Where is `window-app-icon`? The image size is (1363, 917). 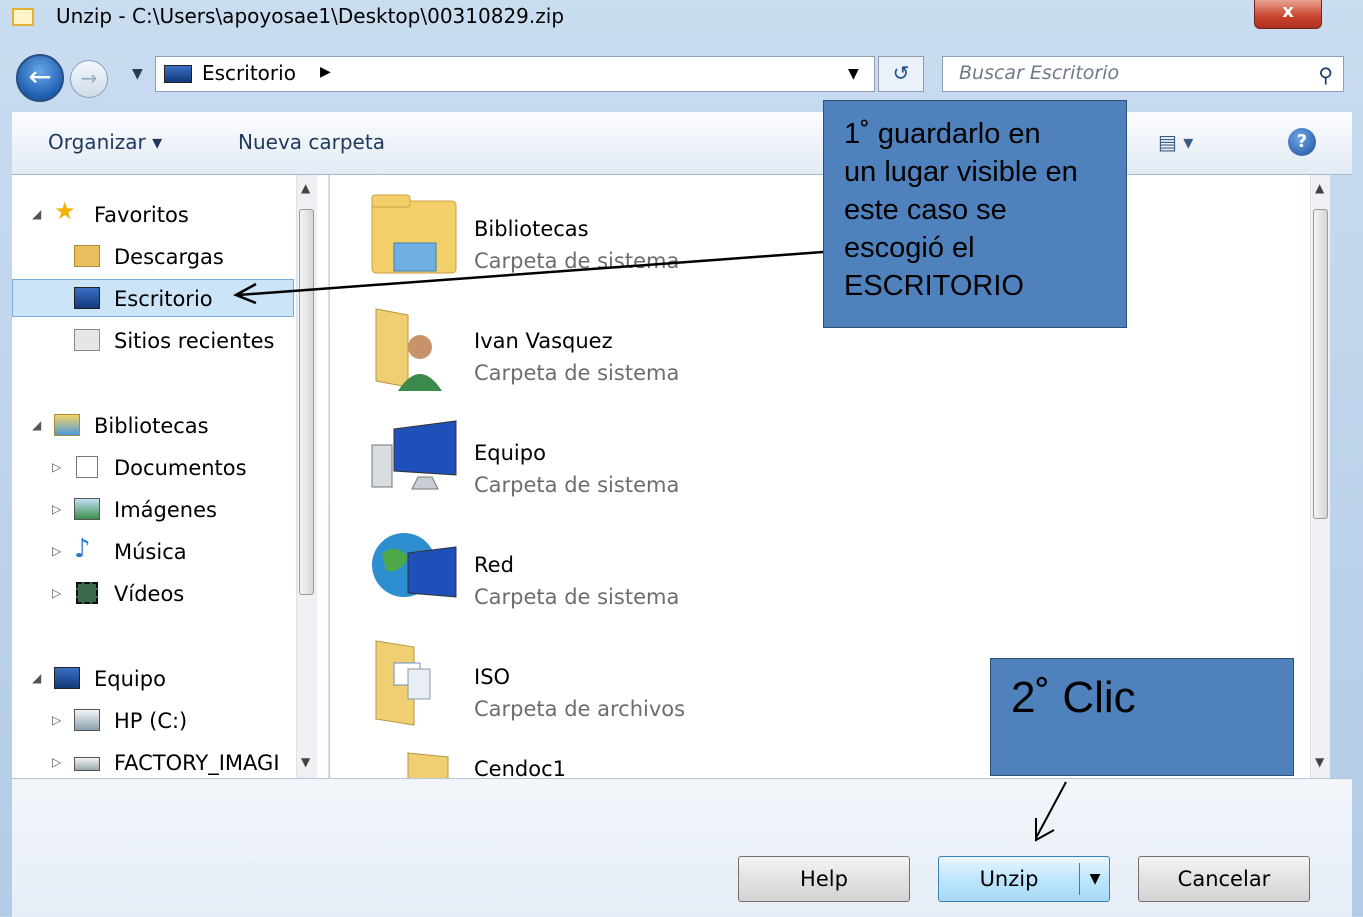 window-app-icon is located at coordinates (23, 17).